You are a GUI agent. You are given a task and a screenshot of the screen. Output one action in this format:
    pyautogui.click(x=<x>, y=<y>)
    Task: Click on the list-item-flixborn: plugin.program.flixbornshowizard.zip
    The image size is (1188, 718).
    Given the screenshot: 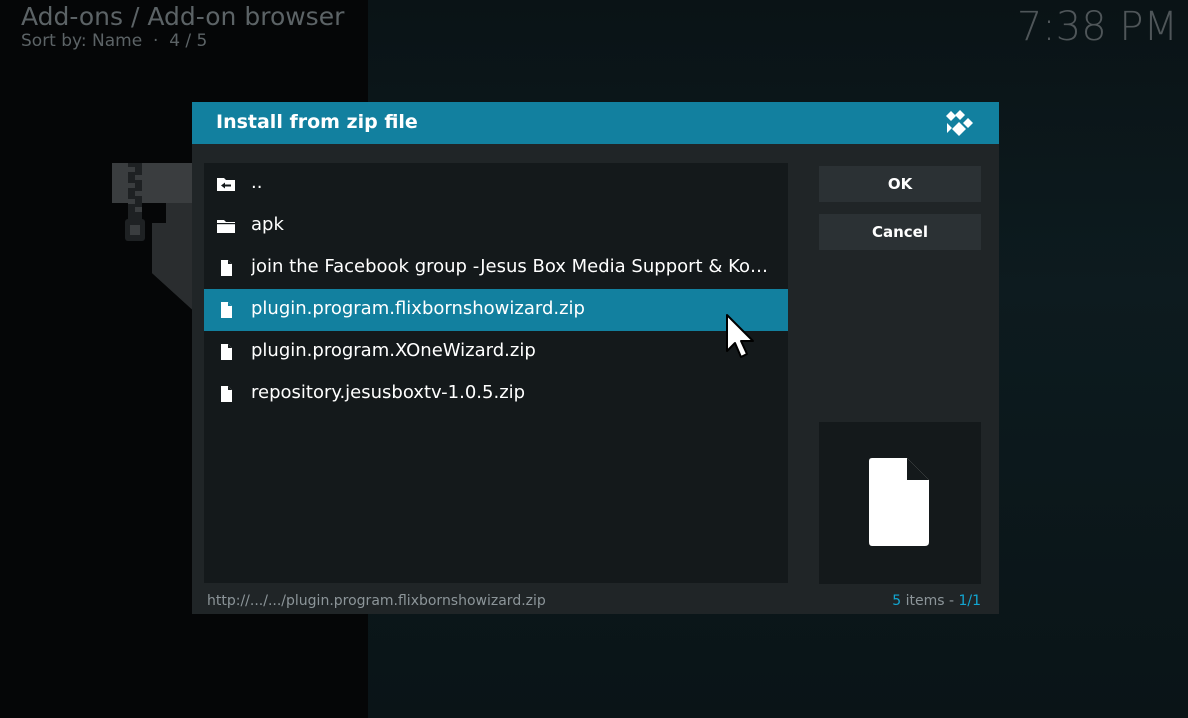 What is the action you would take?
    pyautogui.click(x=496, y=310)
    